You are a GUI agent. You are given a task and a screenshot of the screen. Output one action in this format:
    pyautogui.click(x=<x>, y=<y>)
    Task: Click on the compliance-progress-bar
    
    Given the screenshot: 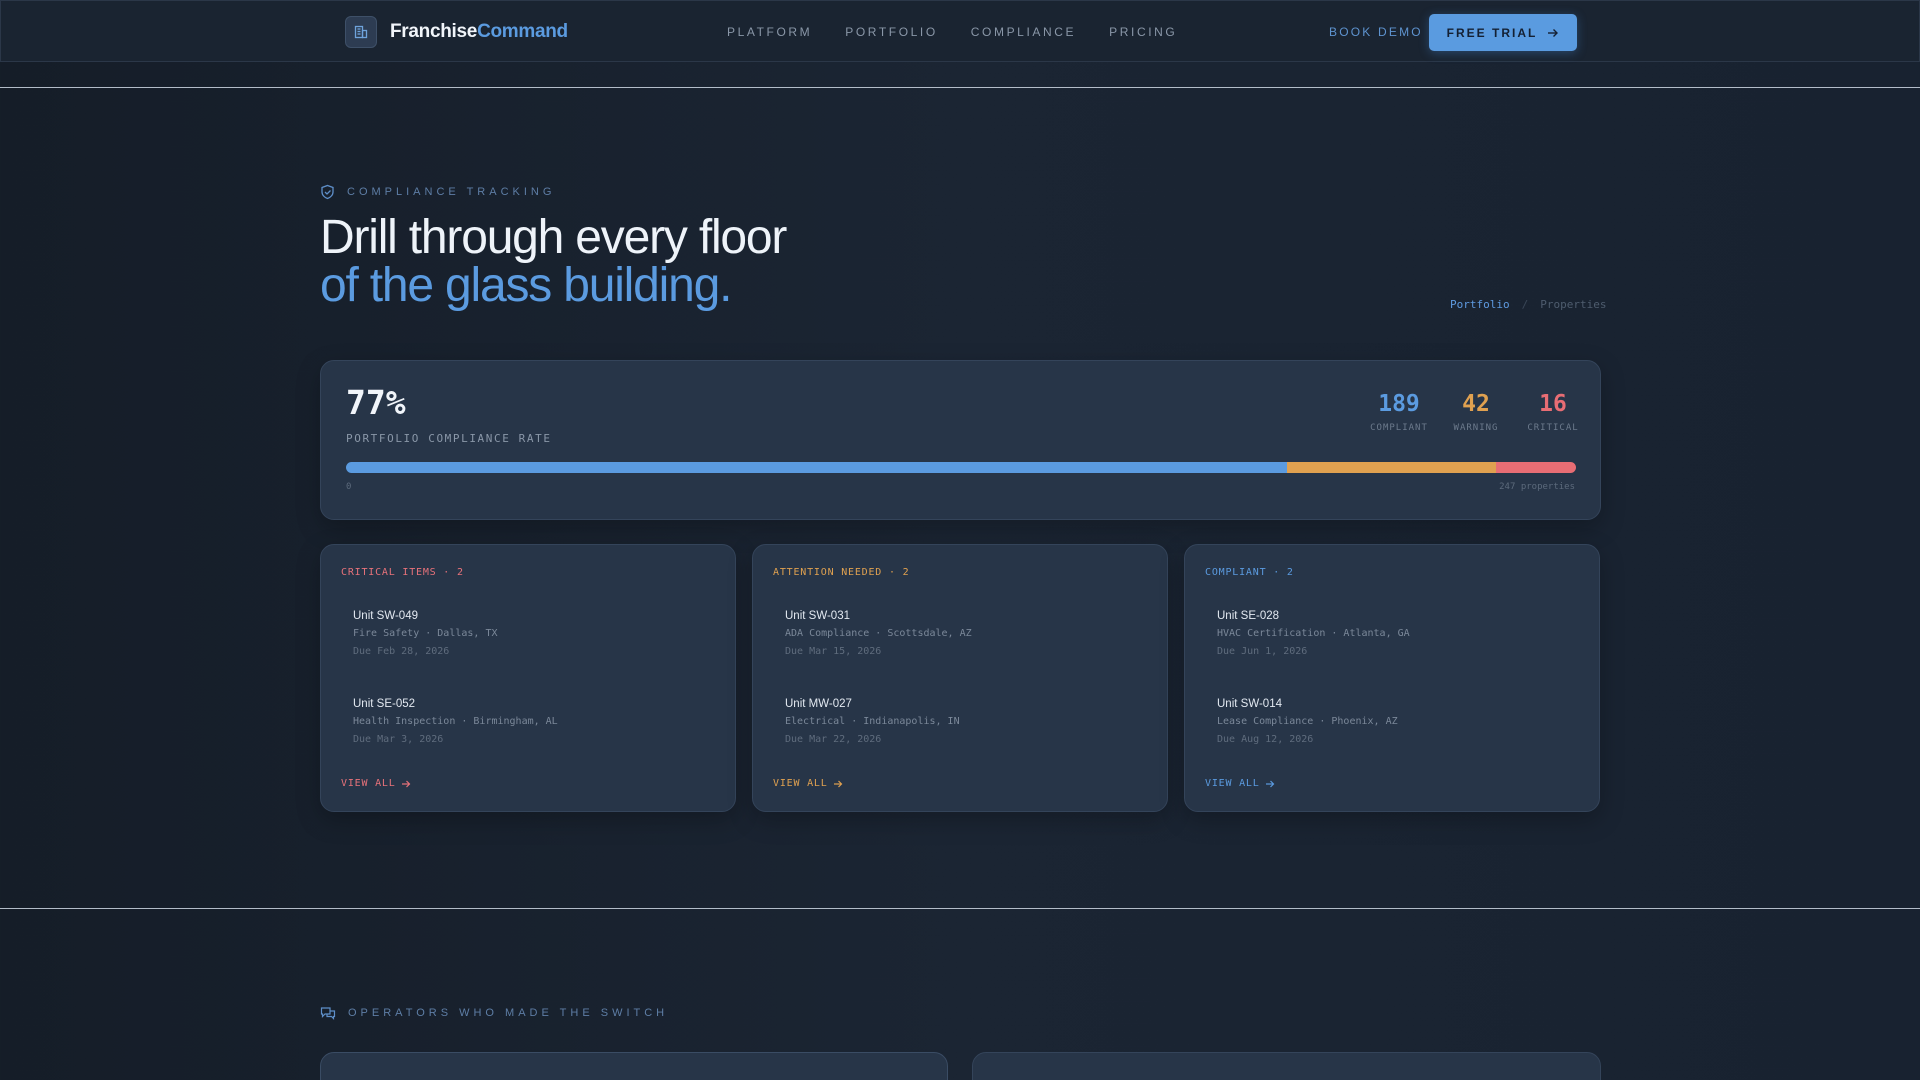 What is the action you would take?
    pyautogui.click(x=961, y=467)
    